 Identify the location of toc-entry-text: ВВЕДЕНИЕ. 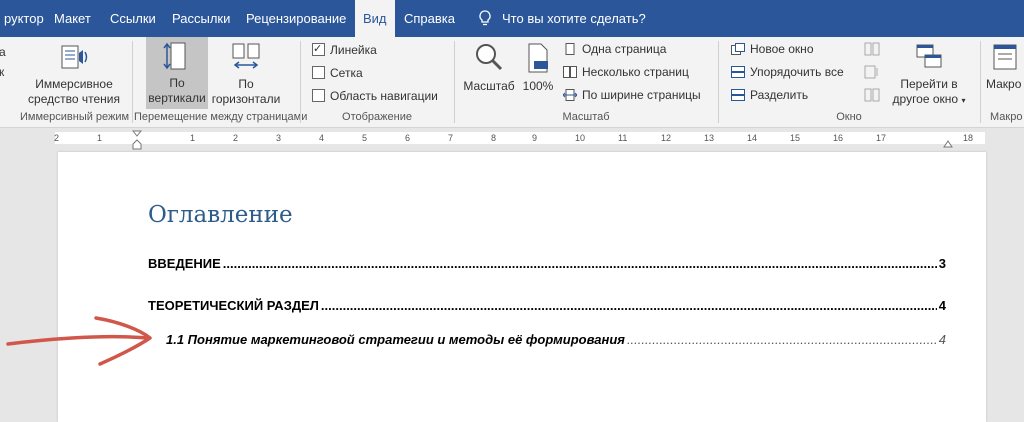
(184, 263).